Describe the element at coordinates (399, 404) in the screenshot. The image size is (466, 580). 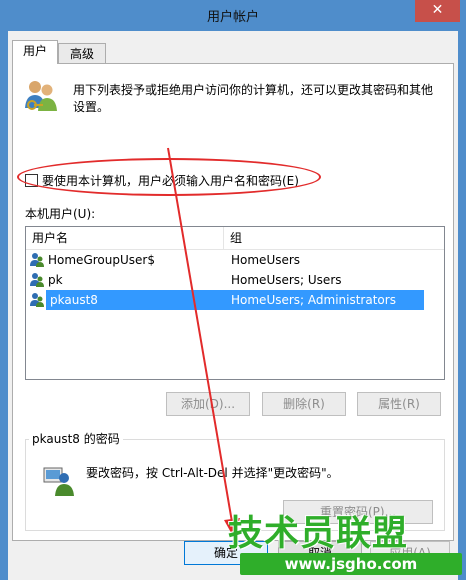
I see `properties-button: 属性(R)` at that location.